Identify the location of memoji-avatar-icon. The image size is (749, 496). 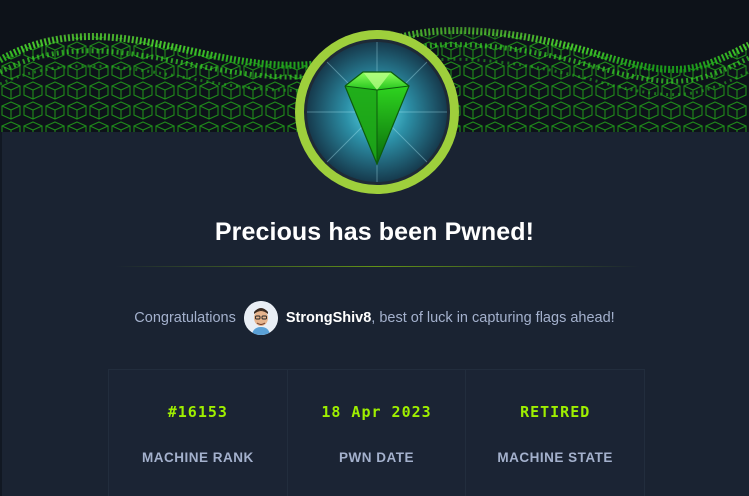
(260, 318).